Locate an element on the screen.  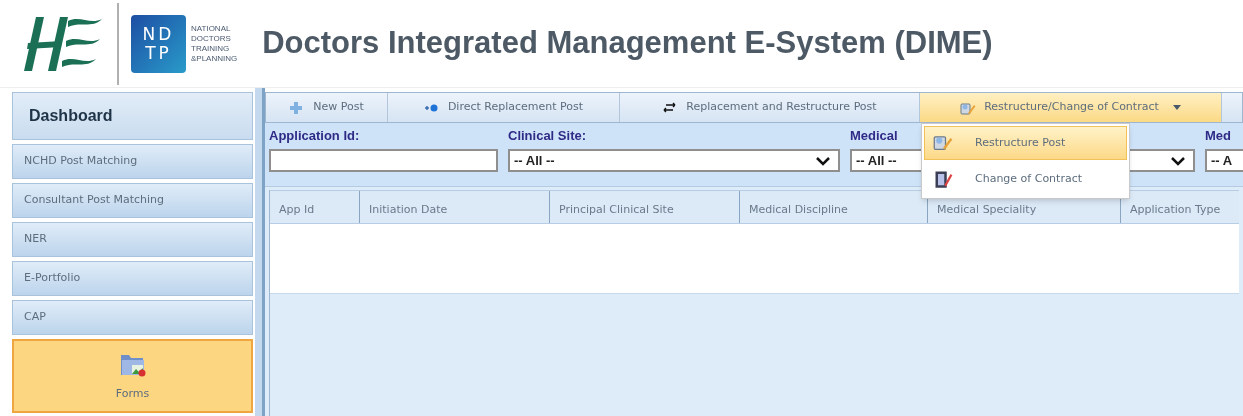
logo-text: &PLANNING is located at coordinates (214, 58).